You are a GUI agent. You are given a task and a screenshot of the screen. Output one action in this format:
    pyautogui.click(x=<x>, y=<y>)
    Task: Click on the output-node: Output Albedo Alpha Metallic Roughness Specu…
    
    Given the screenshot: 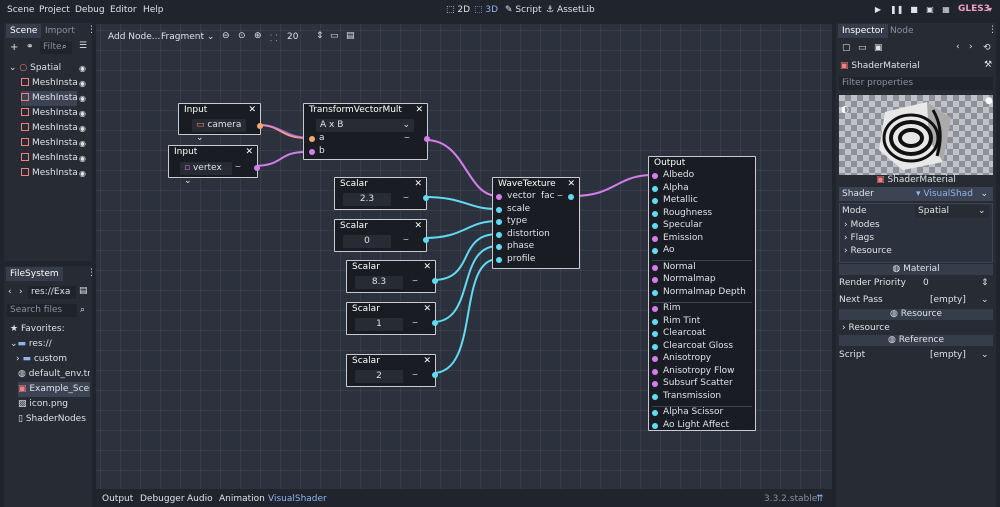 What is the action you would take?
    pyautogui.click(x=702, y=293)
    